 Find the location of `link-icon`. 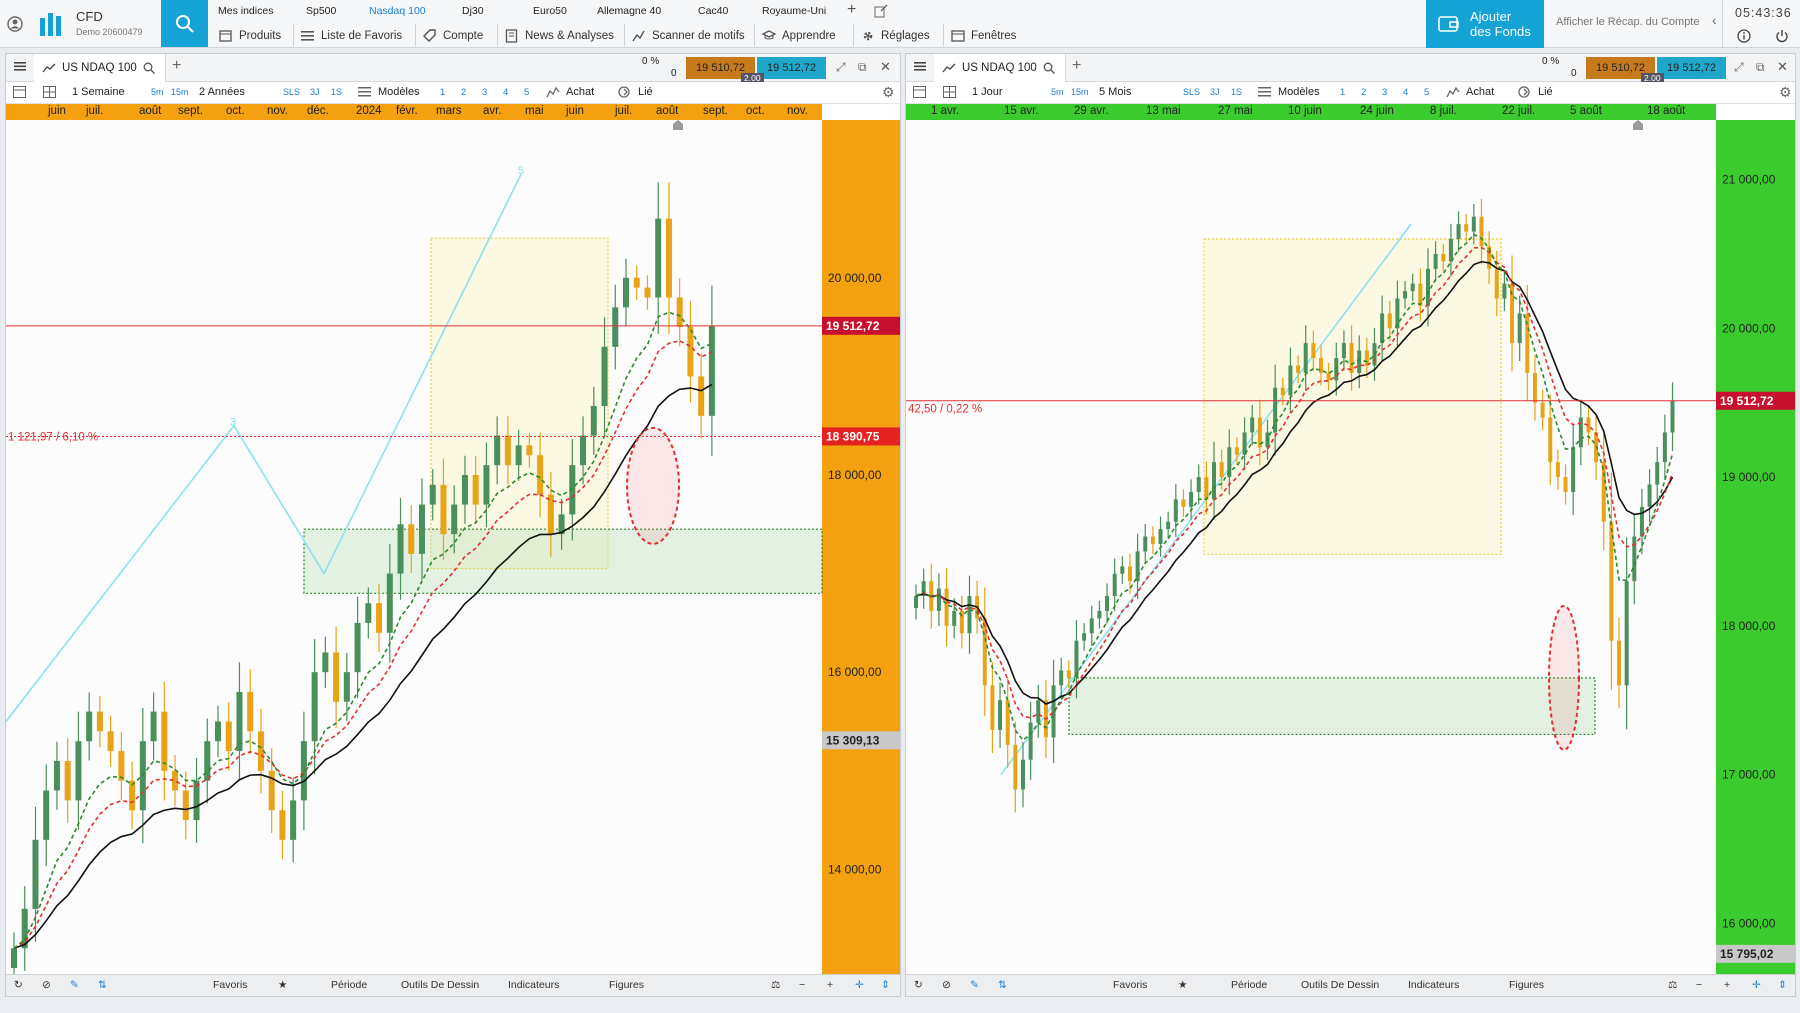

link-icon is located at coordinates (625, 93).